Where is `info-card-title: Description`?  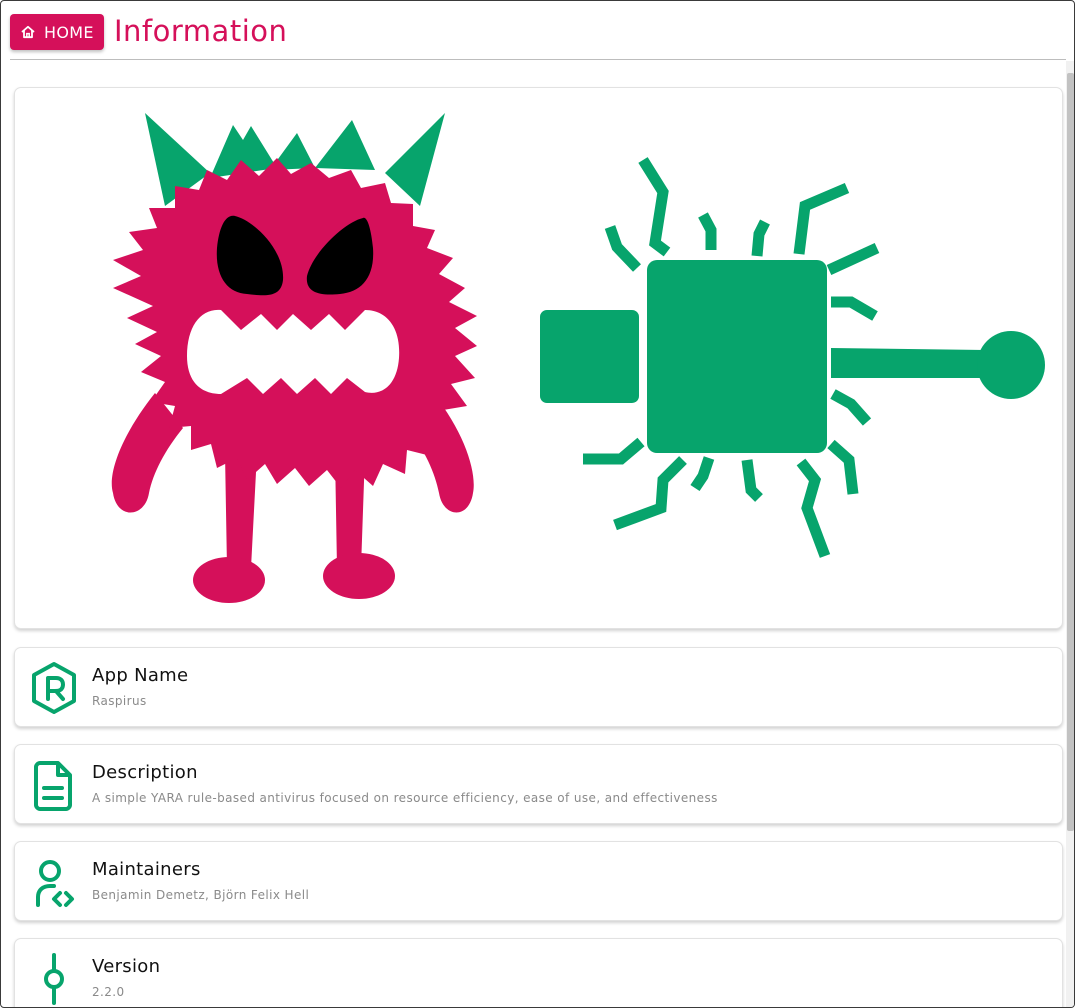
info-card-title: Description is located at coordinates (145, 772).